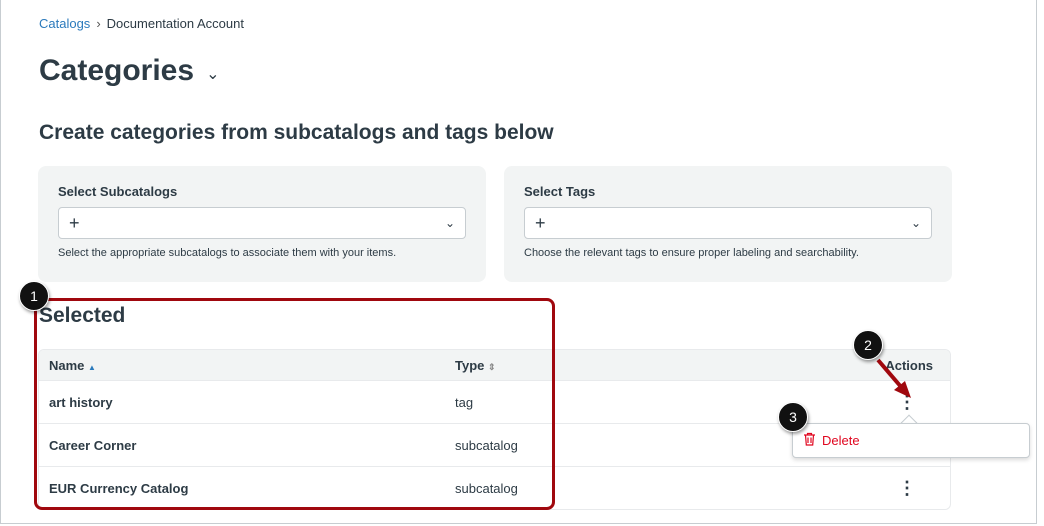 The width and height of the screenshot is (1044, 526). What do you see at coordinates (34, 296) in the screenshot?
I see `annotation-badge-1: 1` at bounding box center [34, 296].